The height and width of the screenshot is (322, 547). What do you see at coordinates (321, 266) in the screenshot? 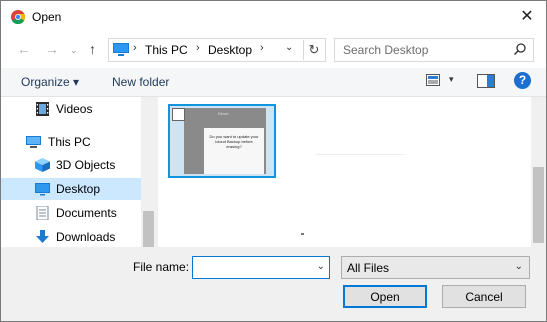
I see `file-name-dropdown-icon: ⌄` at bounding box center [321, 266].